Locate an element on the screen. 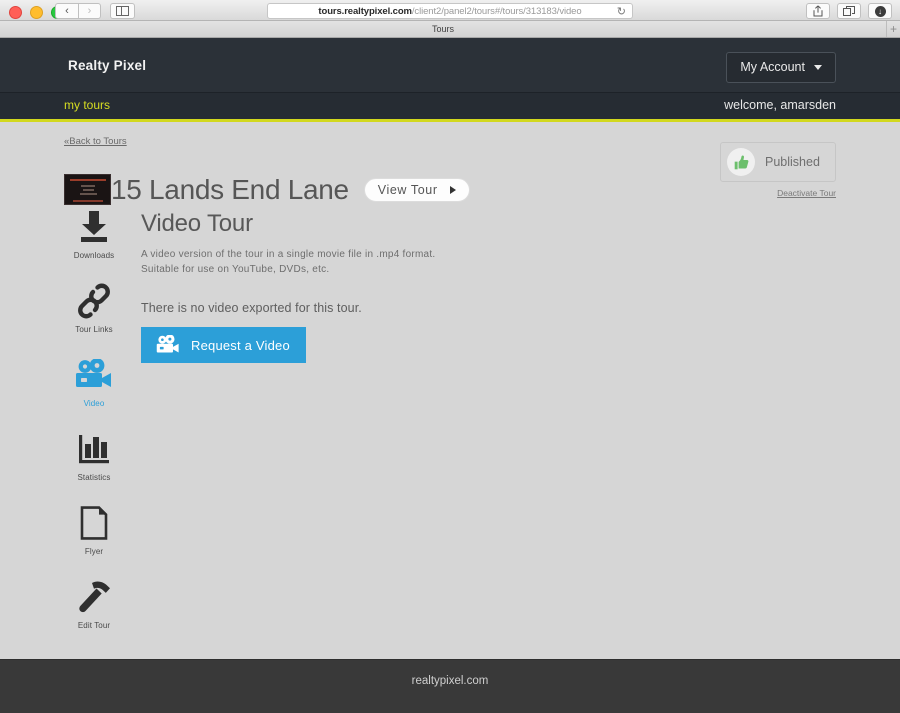 This screenshot has height=713, width=900. show-tabs-button is located at coordinates (849, 11).